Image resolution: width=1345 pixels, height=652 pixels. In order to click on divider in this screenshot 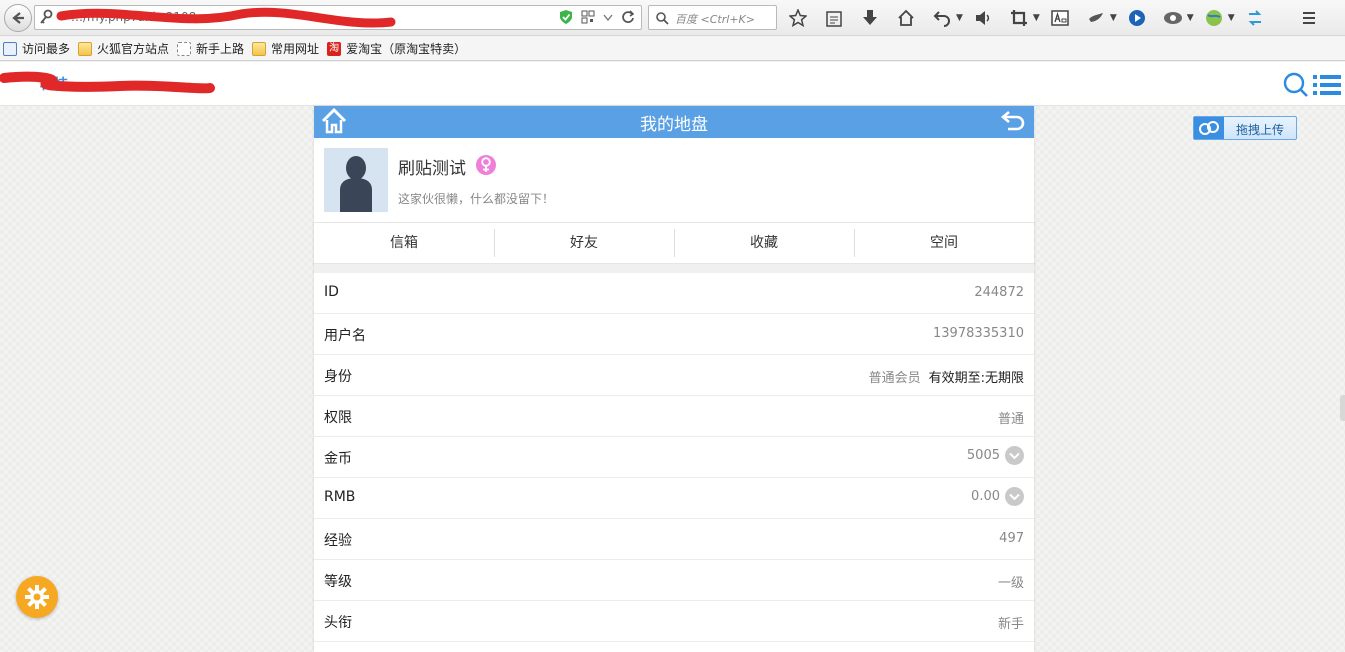, I will do `click(674, 268)`.